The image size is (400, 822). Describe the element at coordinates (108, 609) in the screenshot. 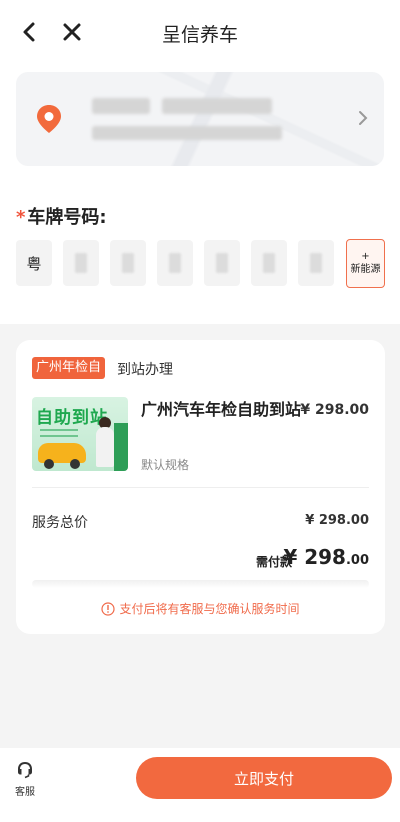

I see `info-icon` at that location.